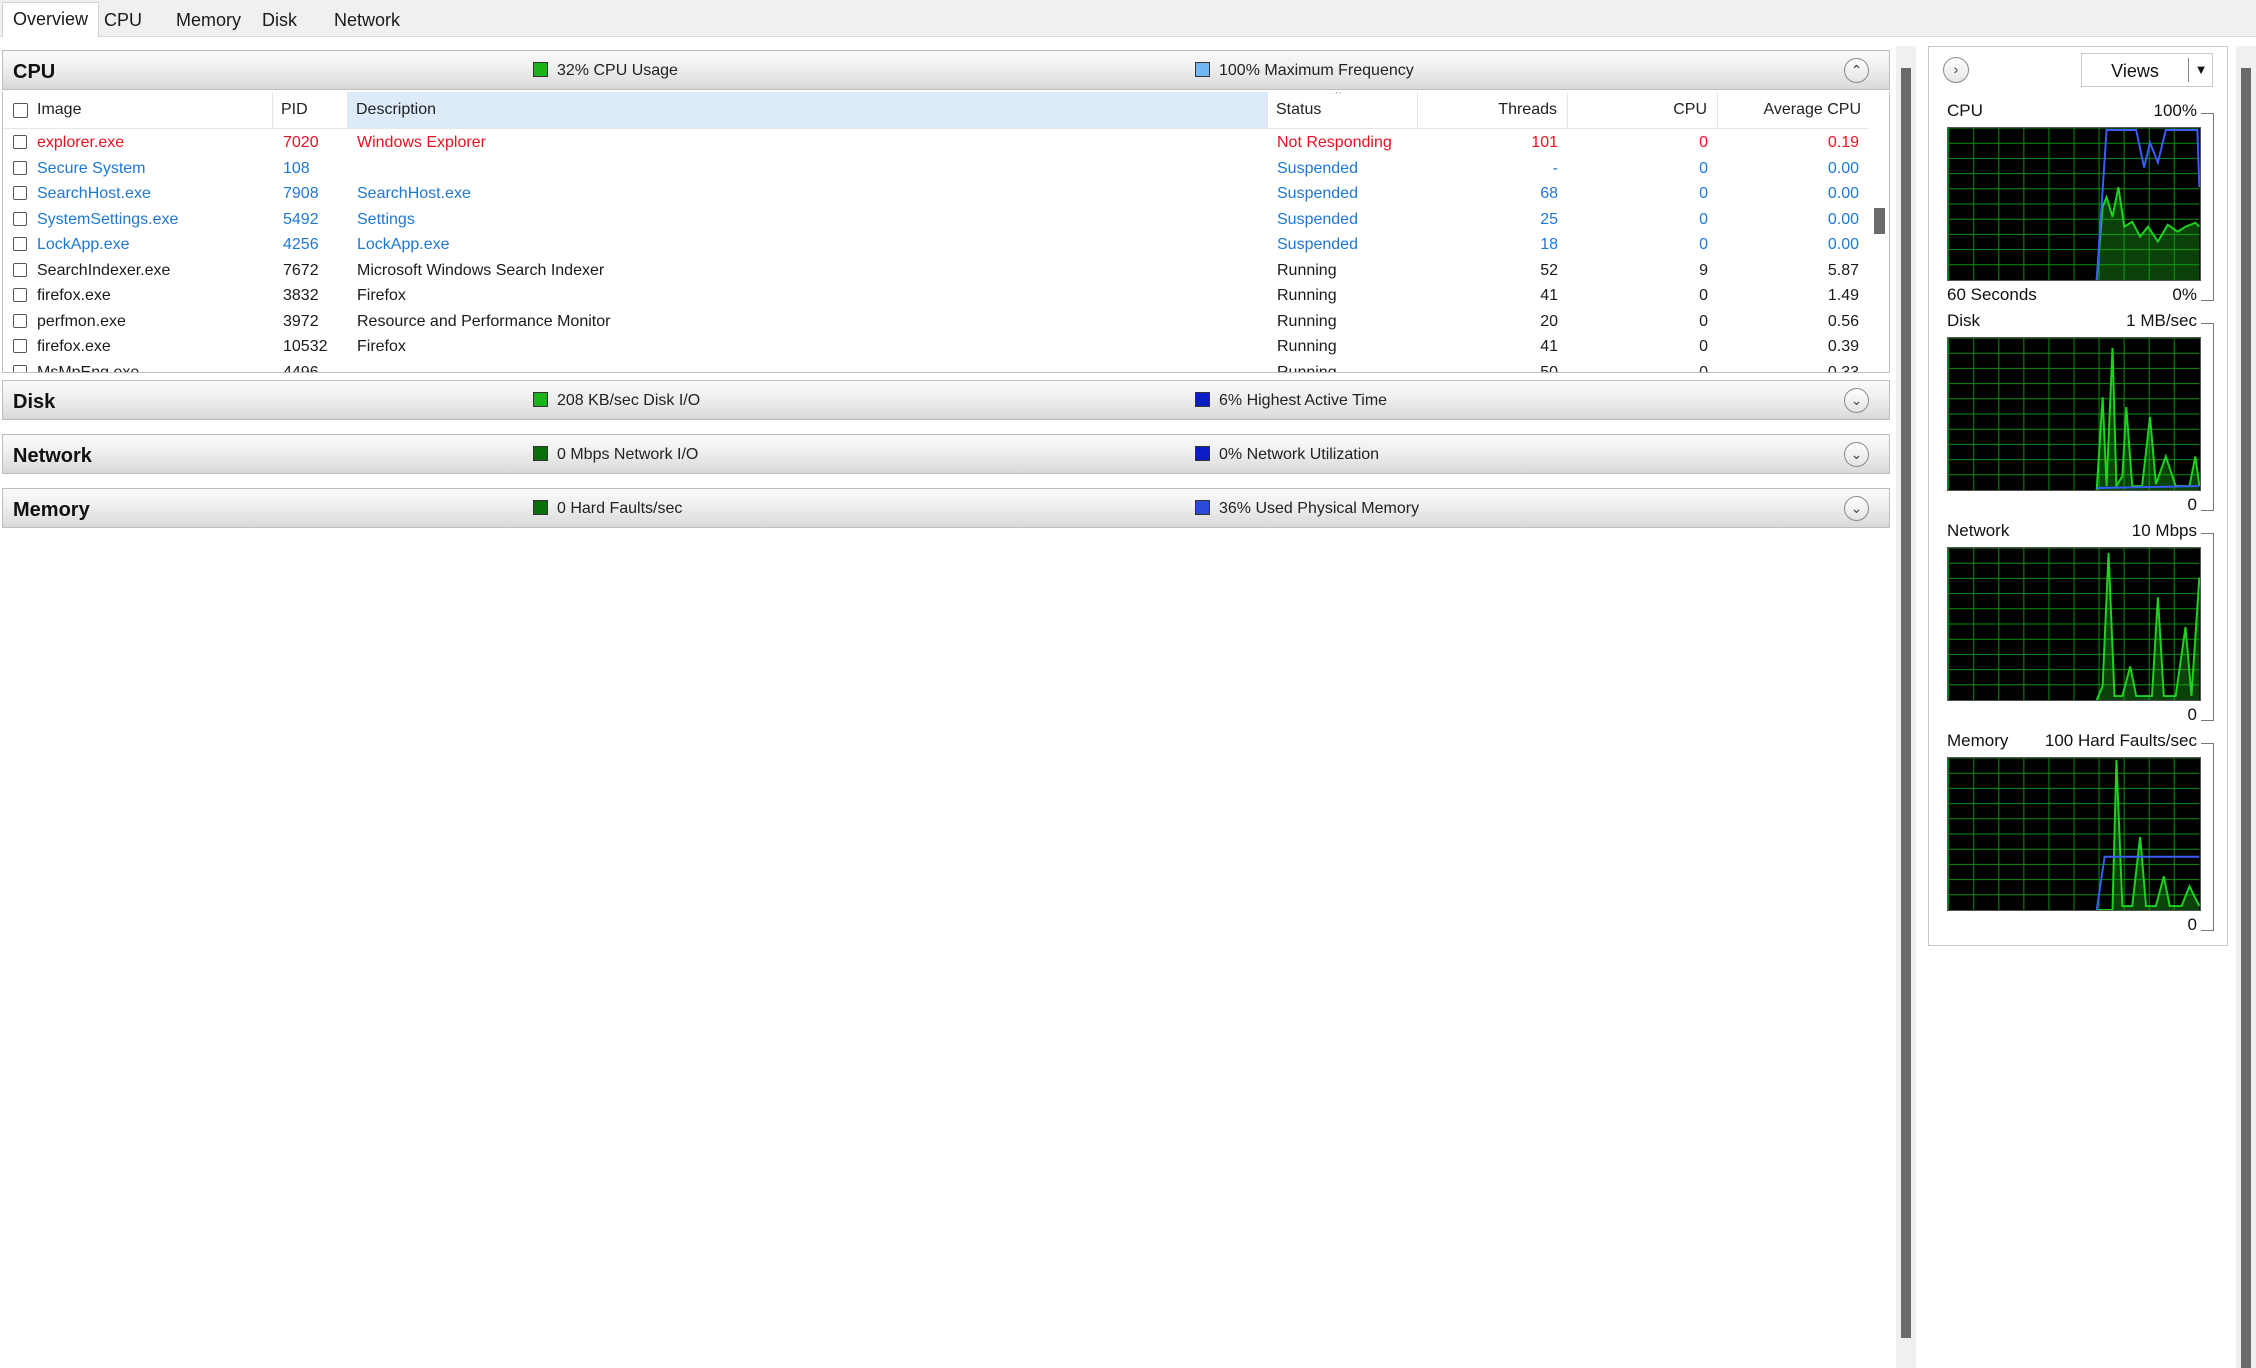 The width and height of the screenshot is (2256, 1368). Describe the element at coordinates (34, 402) in the screenshot. I see `disk-section-title: Disk` at that location.